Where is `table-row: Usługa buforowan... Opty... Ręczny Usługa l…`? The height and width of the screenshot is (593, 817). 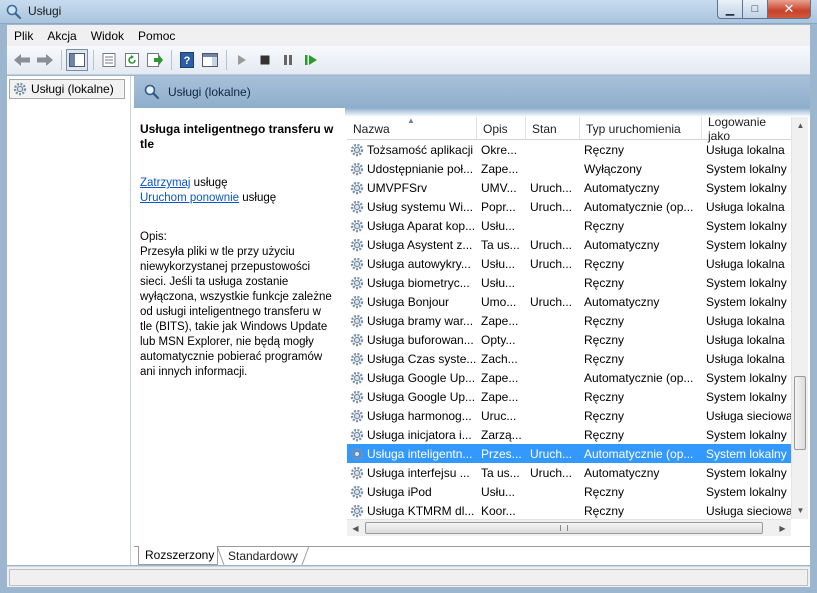 table-row: Usługa buforowan... Opty... Ręczny Usługa l… is located at coordinates (569, 339).